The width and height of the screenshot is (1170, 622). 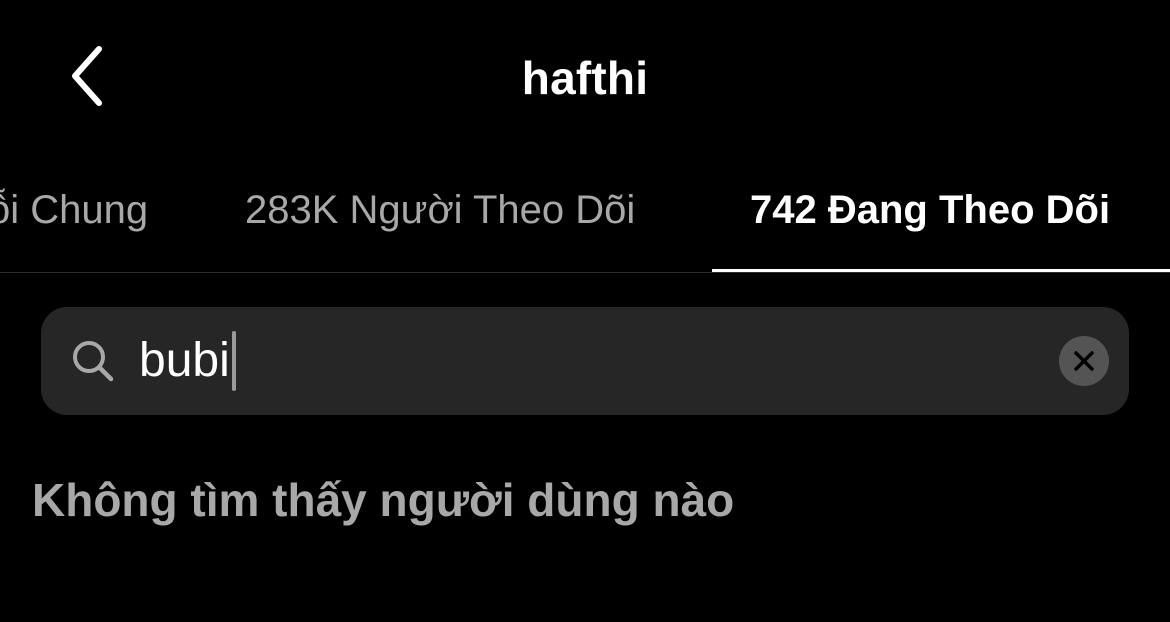 I want to click on text-caret, so click(x=233, y=361).